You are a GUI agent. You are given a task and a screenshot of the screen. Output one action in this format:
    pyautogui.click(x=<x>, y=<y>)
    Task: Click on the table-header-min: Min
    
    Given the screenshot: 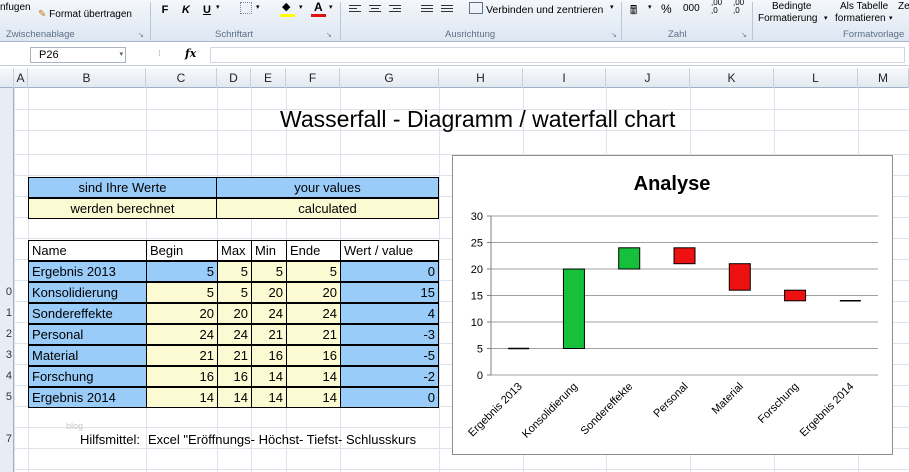 What is the action you would take?
    pyautogui.click(x=269, y=250)
    